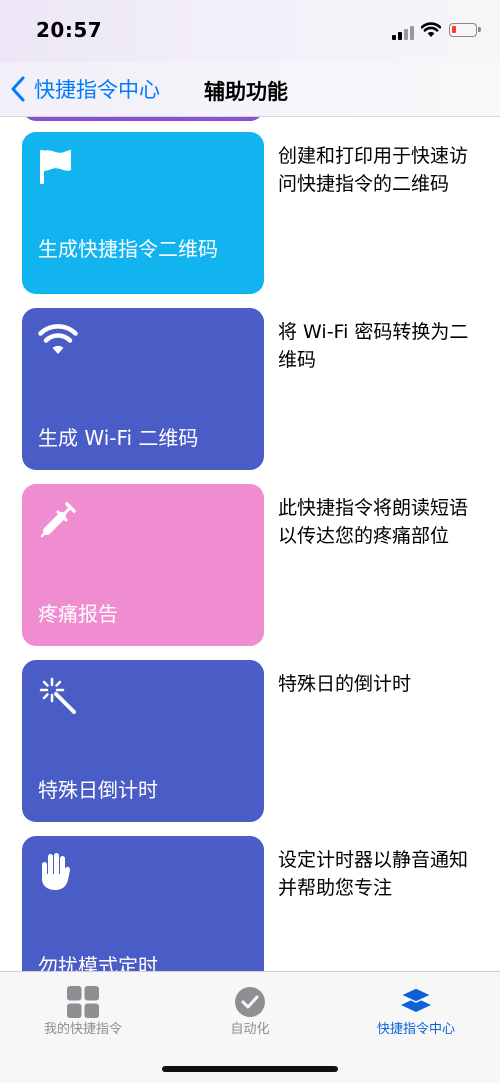 This screenshot has width=500, height=1083. What do you see at coordinates (373, 522) in the screenshot?
I see `shortcut-description: 此快捷指令将朗读短语以传达您的疼痛部位` at bounding box center [373, 522].